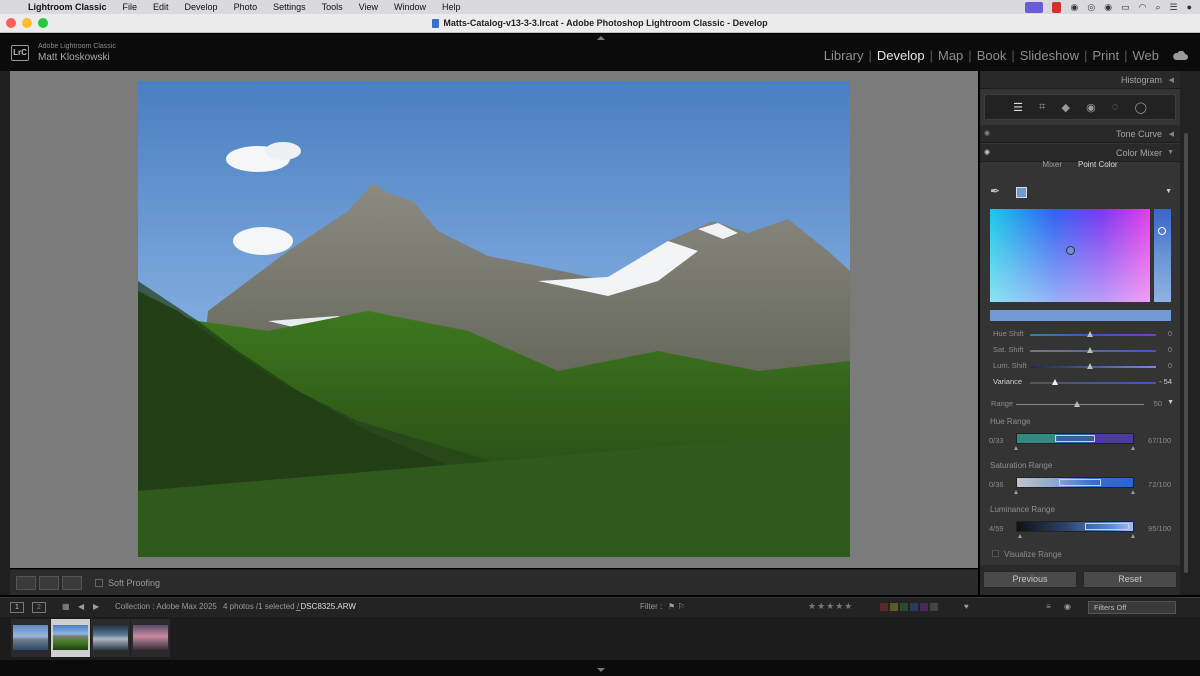 This screenshot has height=676, width=1200. What do you see at coordinates (1065, 107) in the screenshot?
I see `healing-icon: ◆` at bounding box center [1065, 107].